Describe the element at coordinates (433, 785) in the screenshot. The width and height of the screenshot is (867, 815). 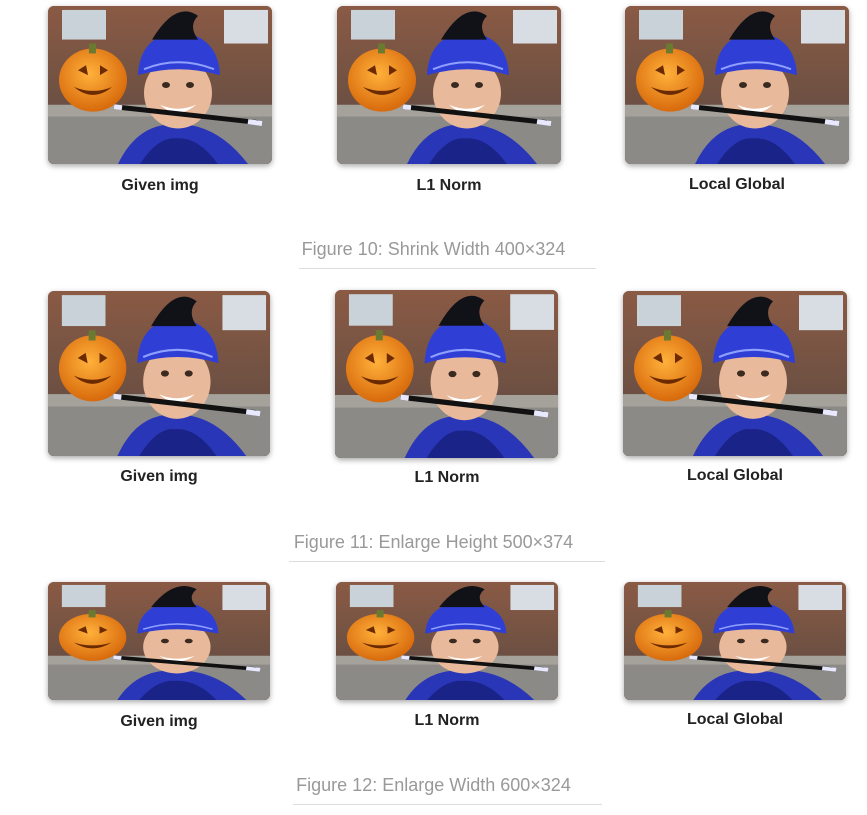
I see `figure-caption: Figure 12: Enlarge Width 600×324` at that location.